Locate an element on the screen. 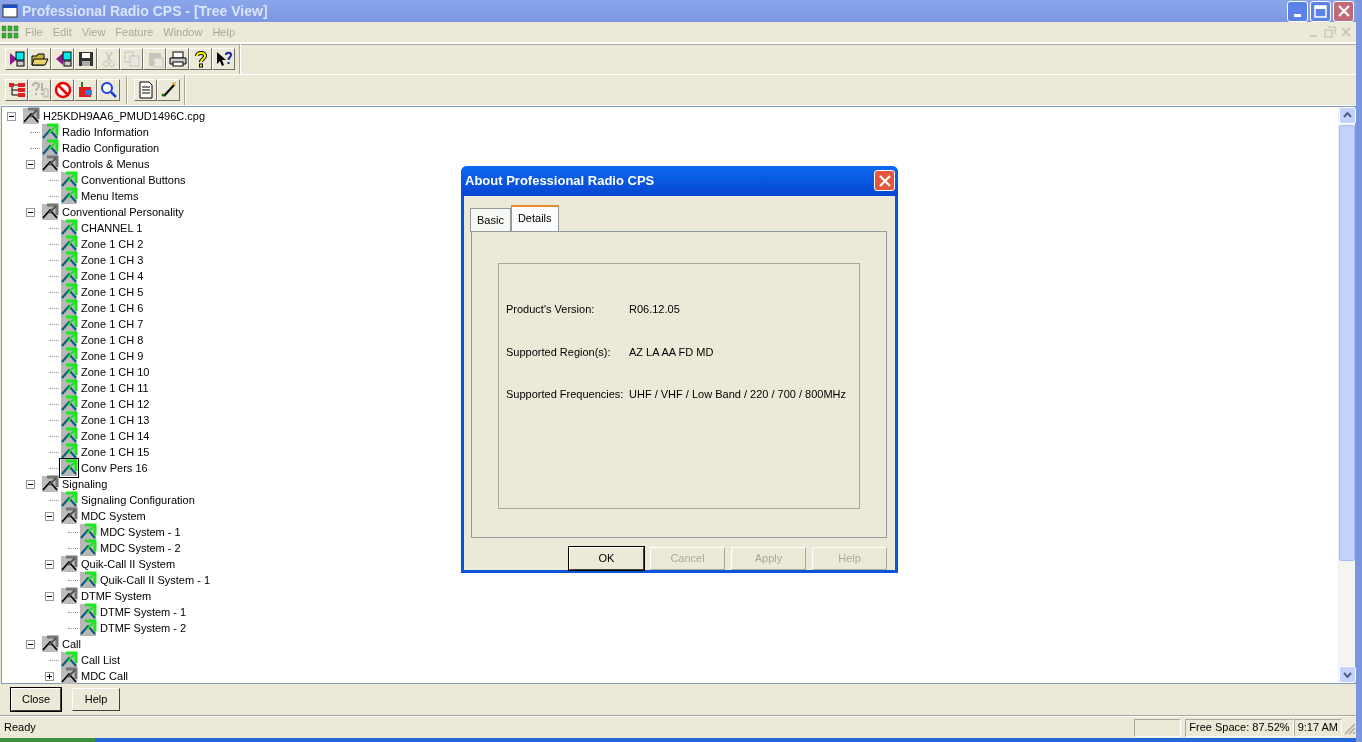  magic-wand-icon is located at coordinates (168, 90).